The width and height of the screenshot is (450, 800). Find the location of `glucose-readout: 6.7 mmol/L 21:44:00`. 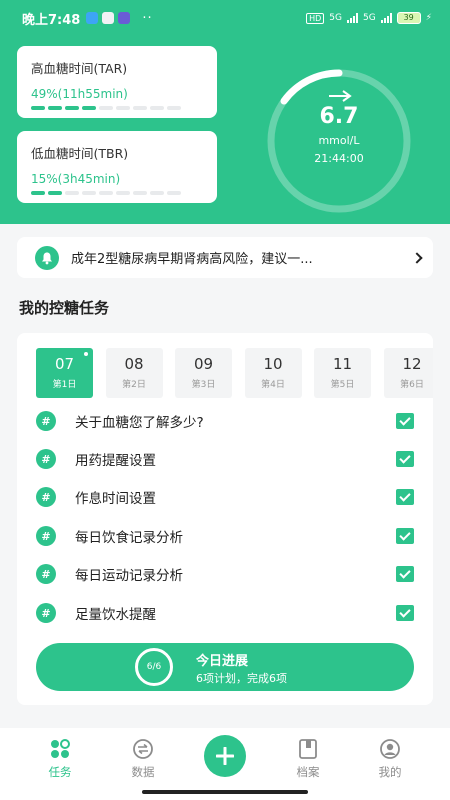

glucose-readout: 6.7 mmol/L 21:44:00 is located at coordinates (339, 141).